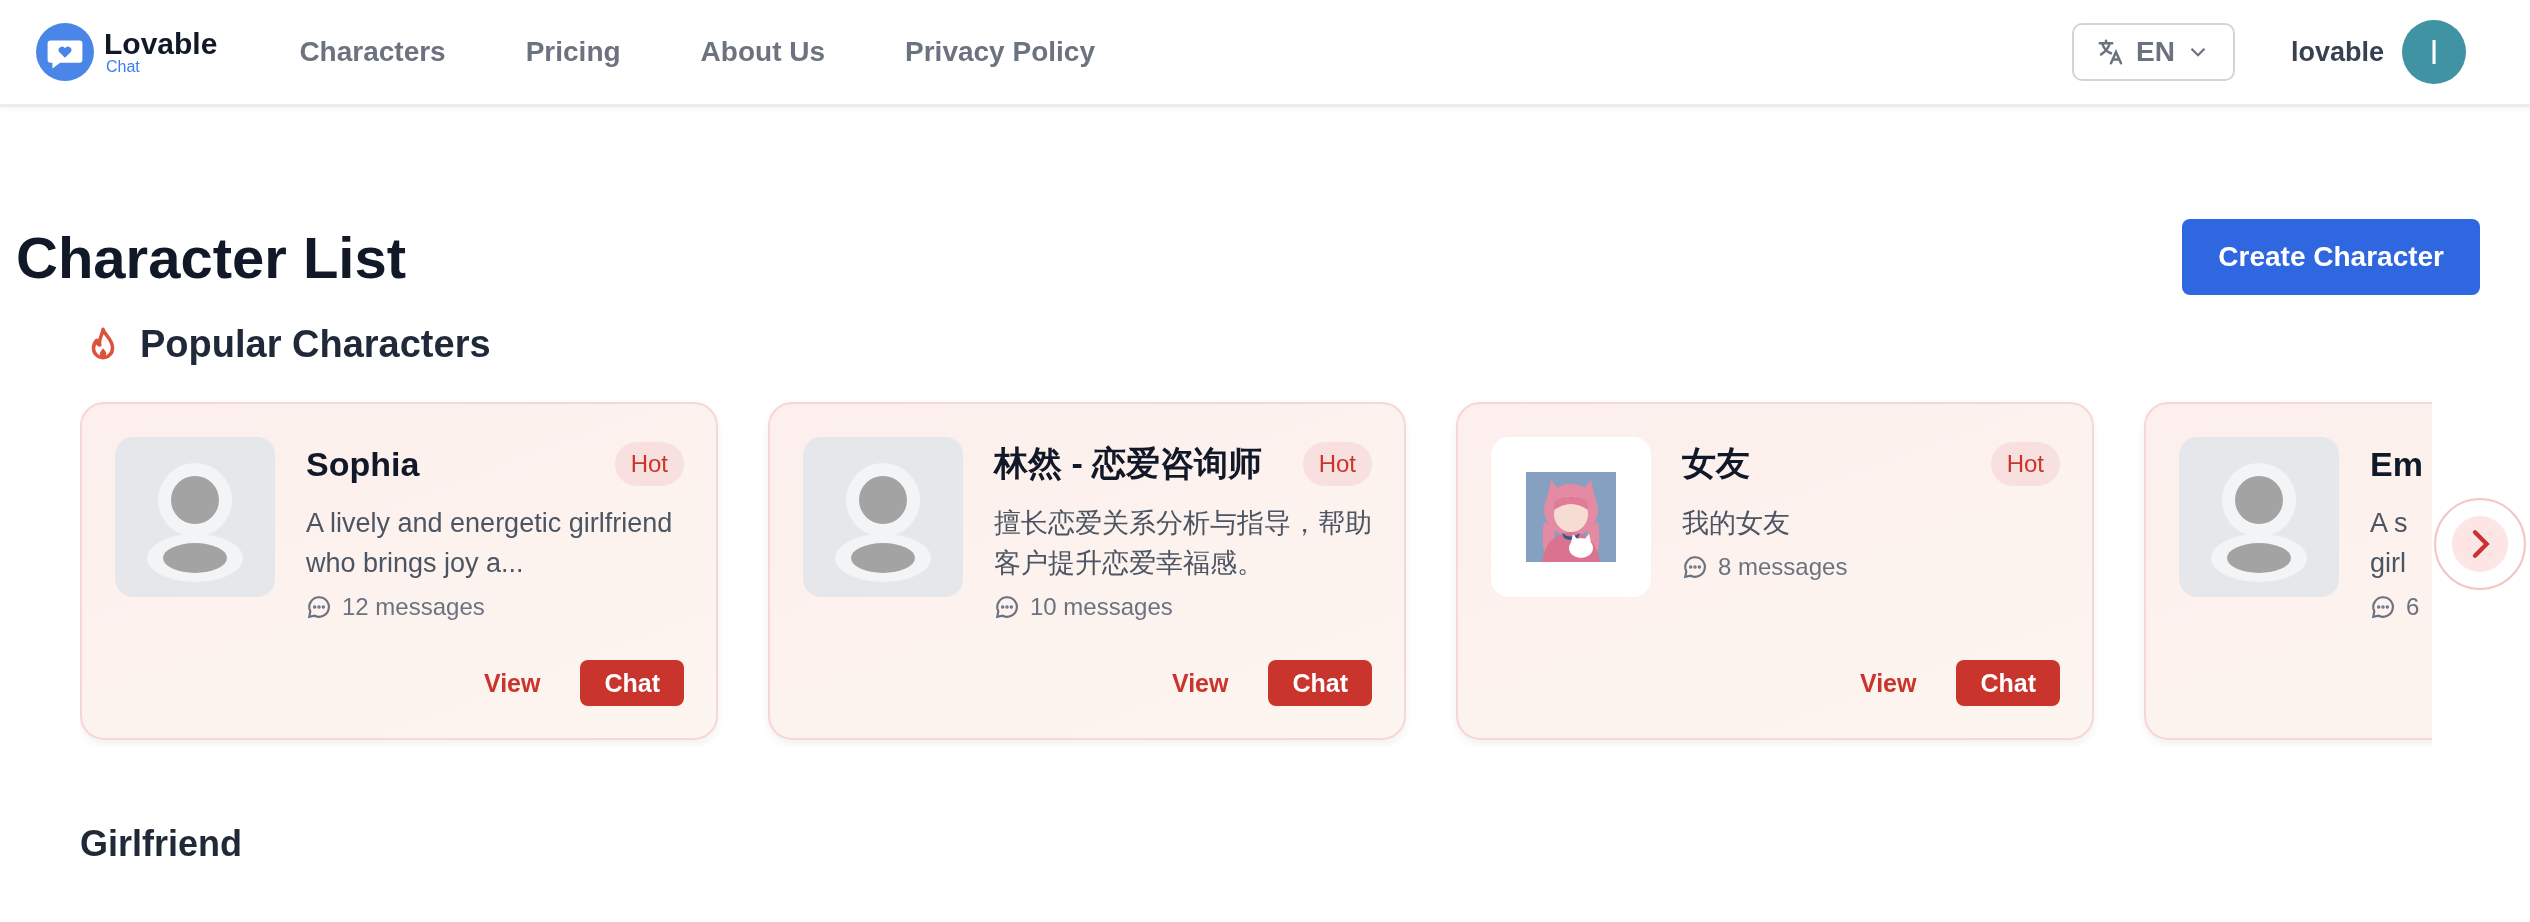  What do you see at coordinates (1736, 523) in the screenshot?
I see `character-description: 我的女友` at bounding box center [1736, 523].